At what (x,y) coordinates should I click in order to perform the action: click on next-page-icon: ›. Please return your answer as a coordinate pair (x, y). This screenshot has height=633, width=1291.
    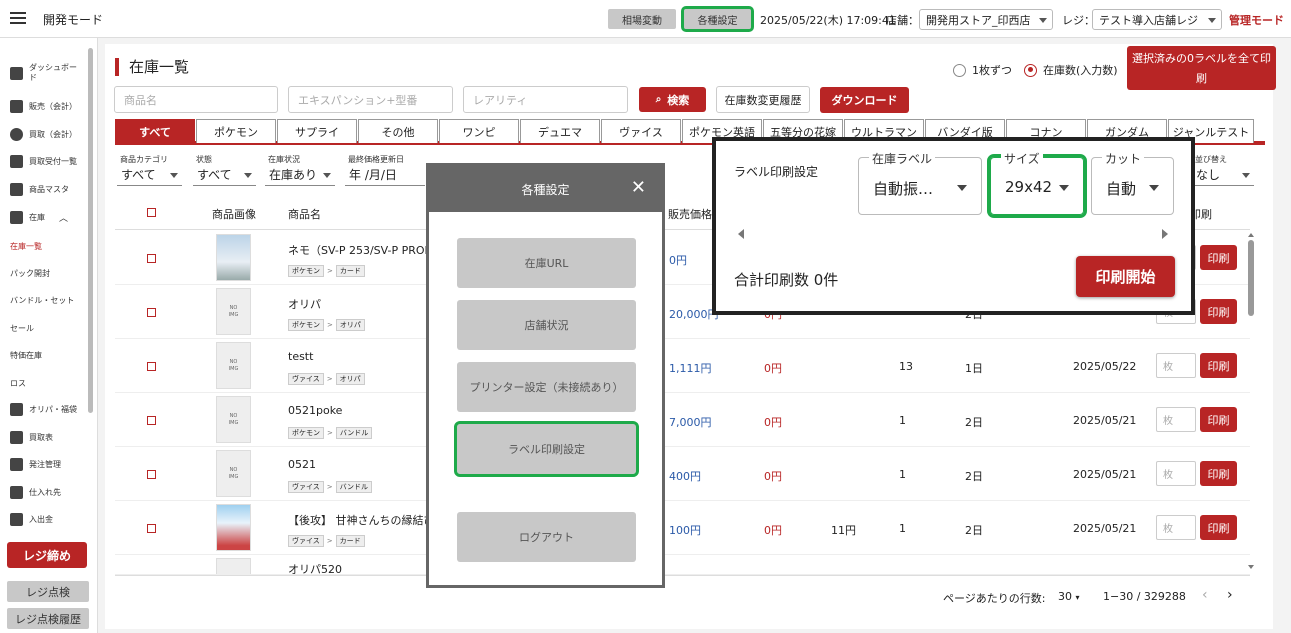
    Looking at the image, I should click on (1230, 595).